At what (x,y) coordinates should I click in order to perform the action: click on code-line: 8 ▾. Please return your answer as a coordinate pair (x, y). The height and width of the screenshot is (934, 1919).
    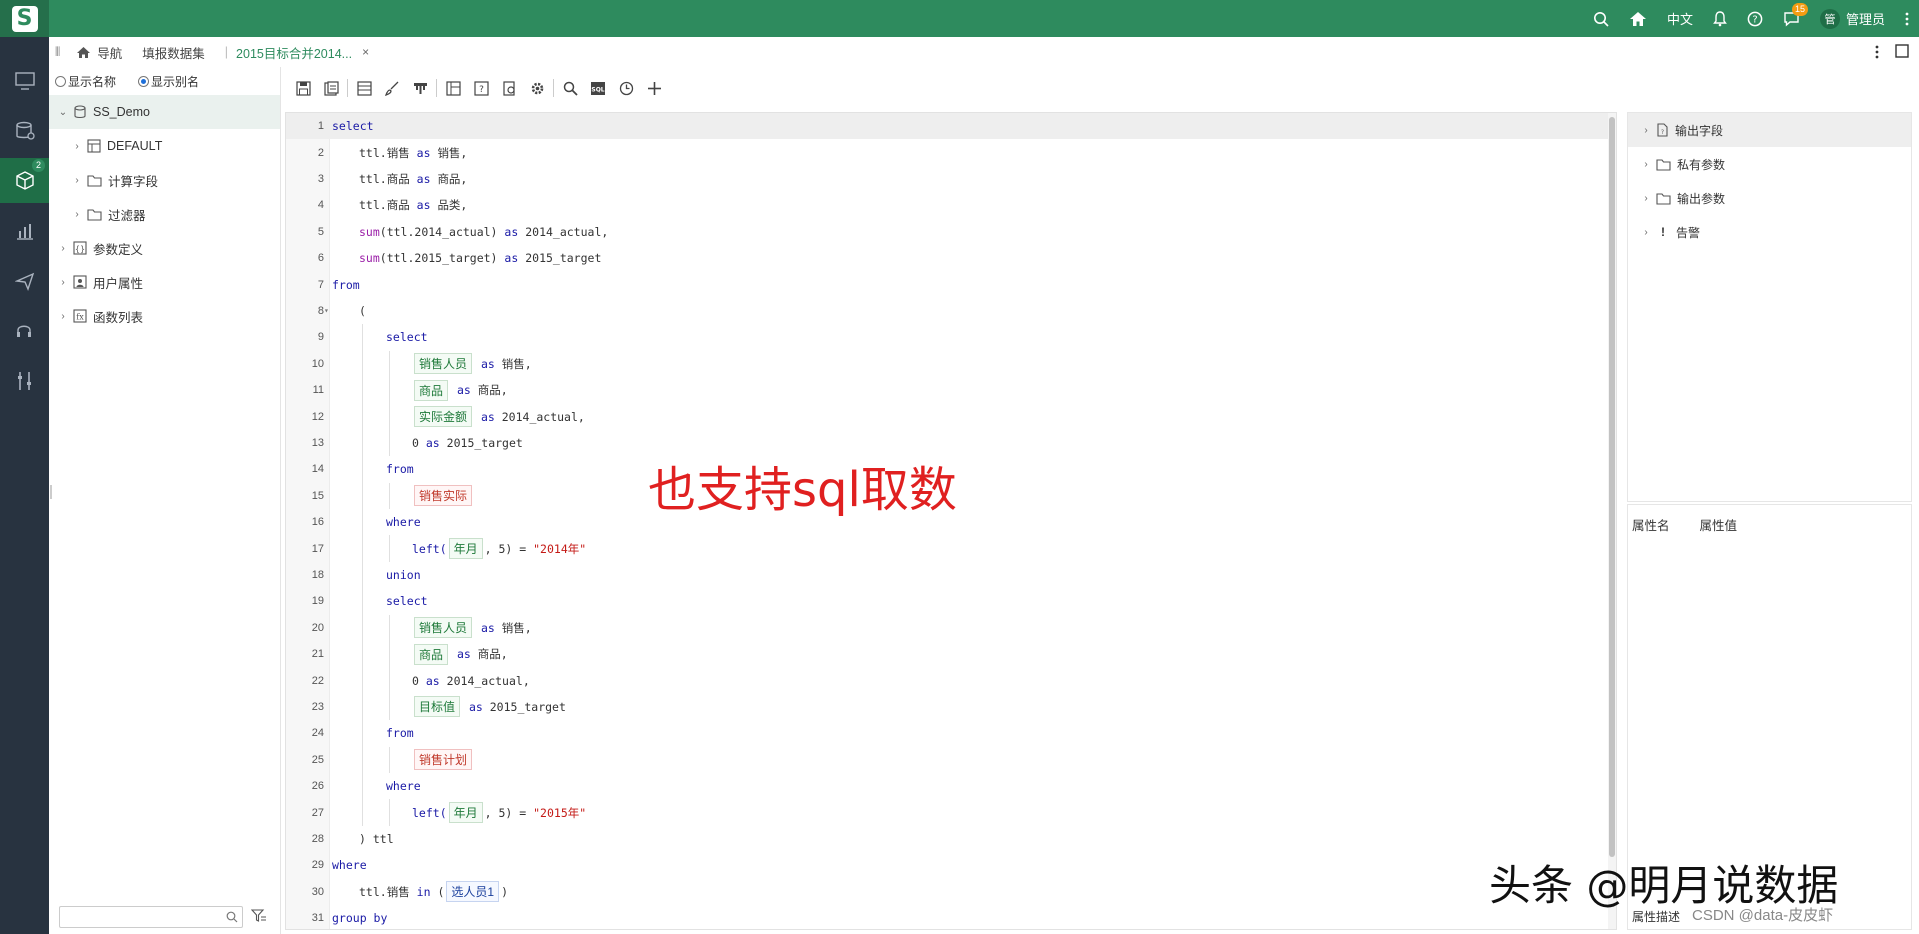
    Looking at the image, I should click on (951, 311).